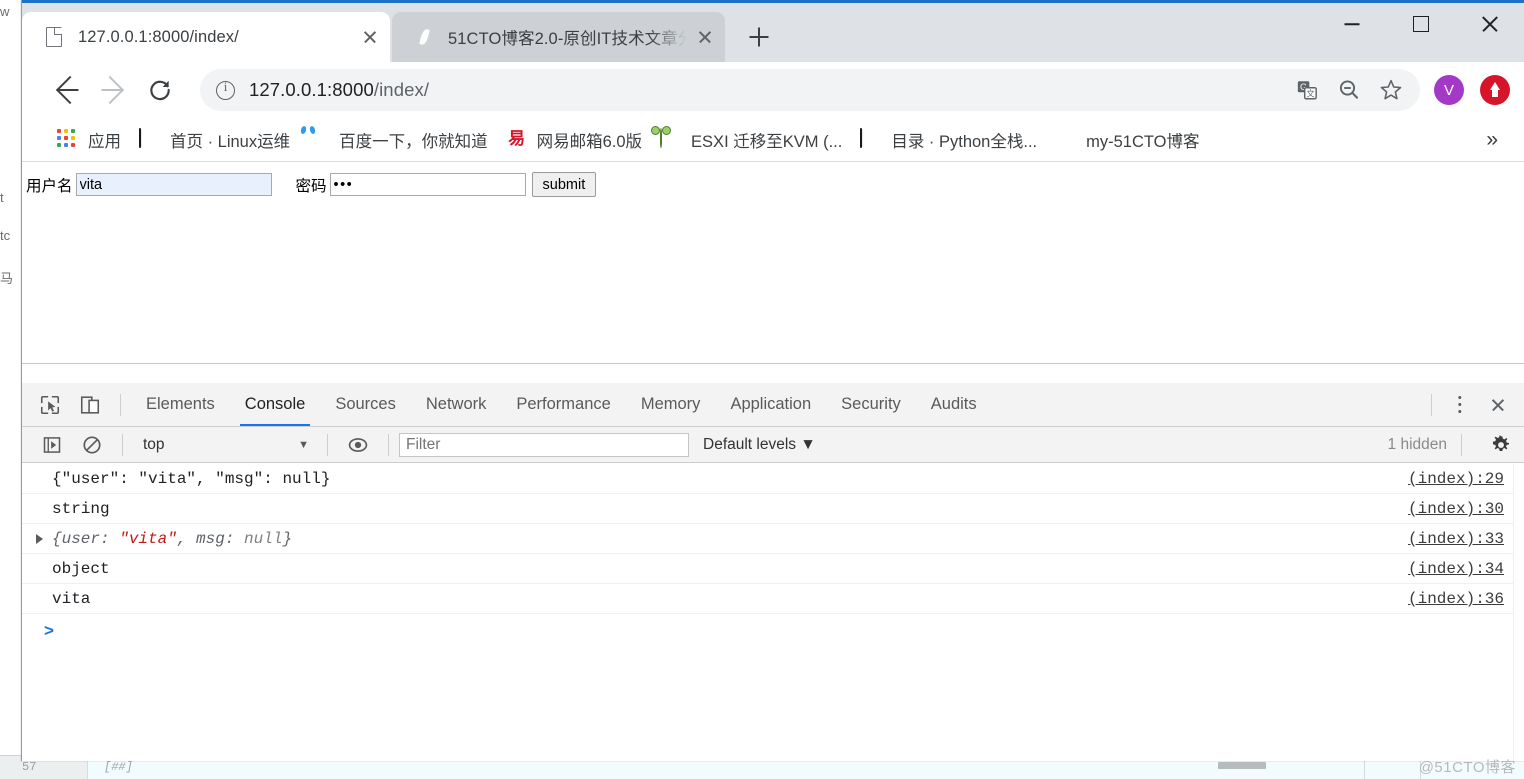 The height and width of the screenshot is (779, 1524). I want to click on expand-triangle-icon, so click(39, 538).